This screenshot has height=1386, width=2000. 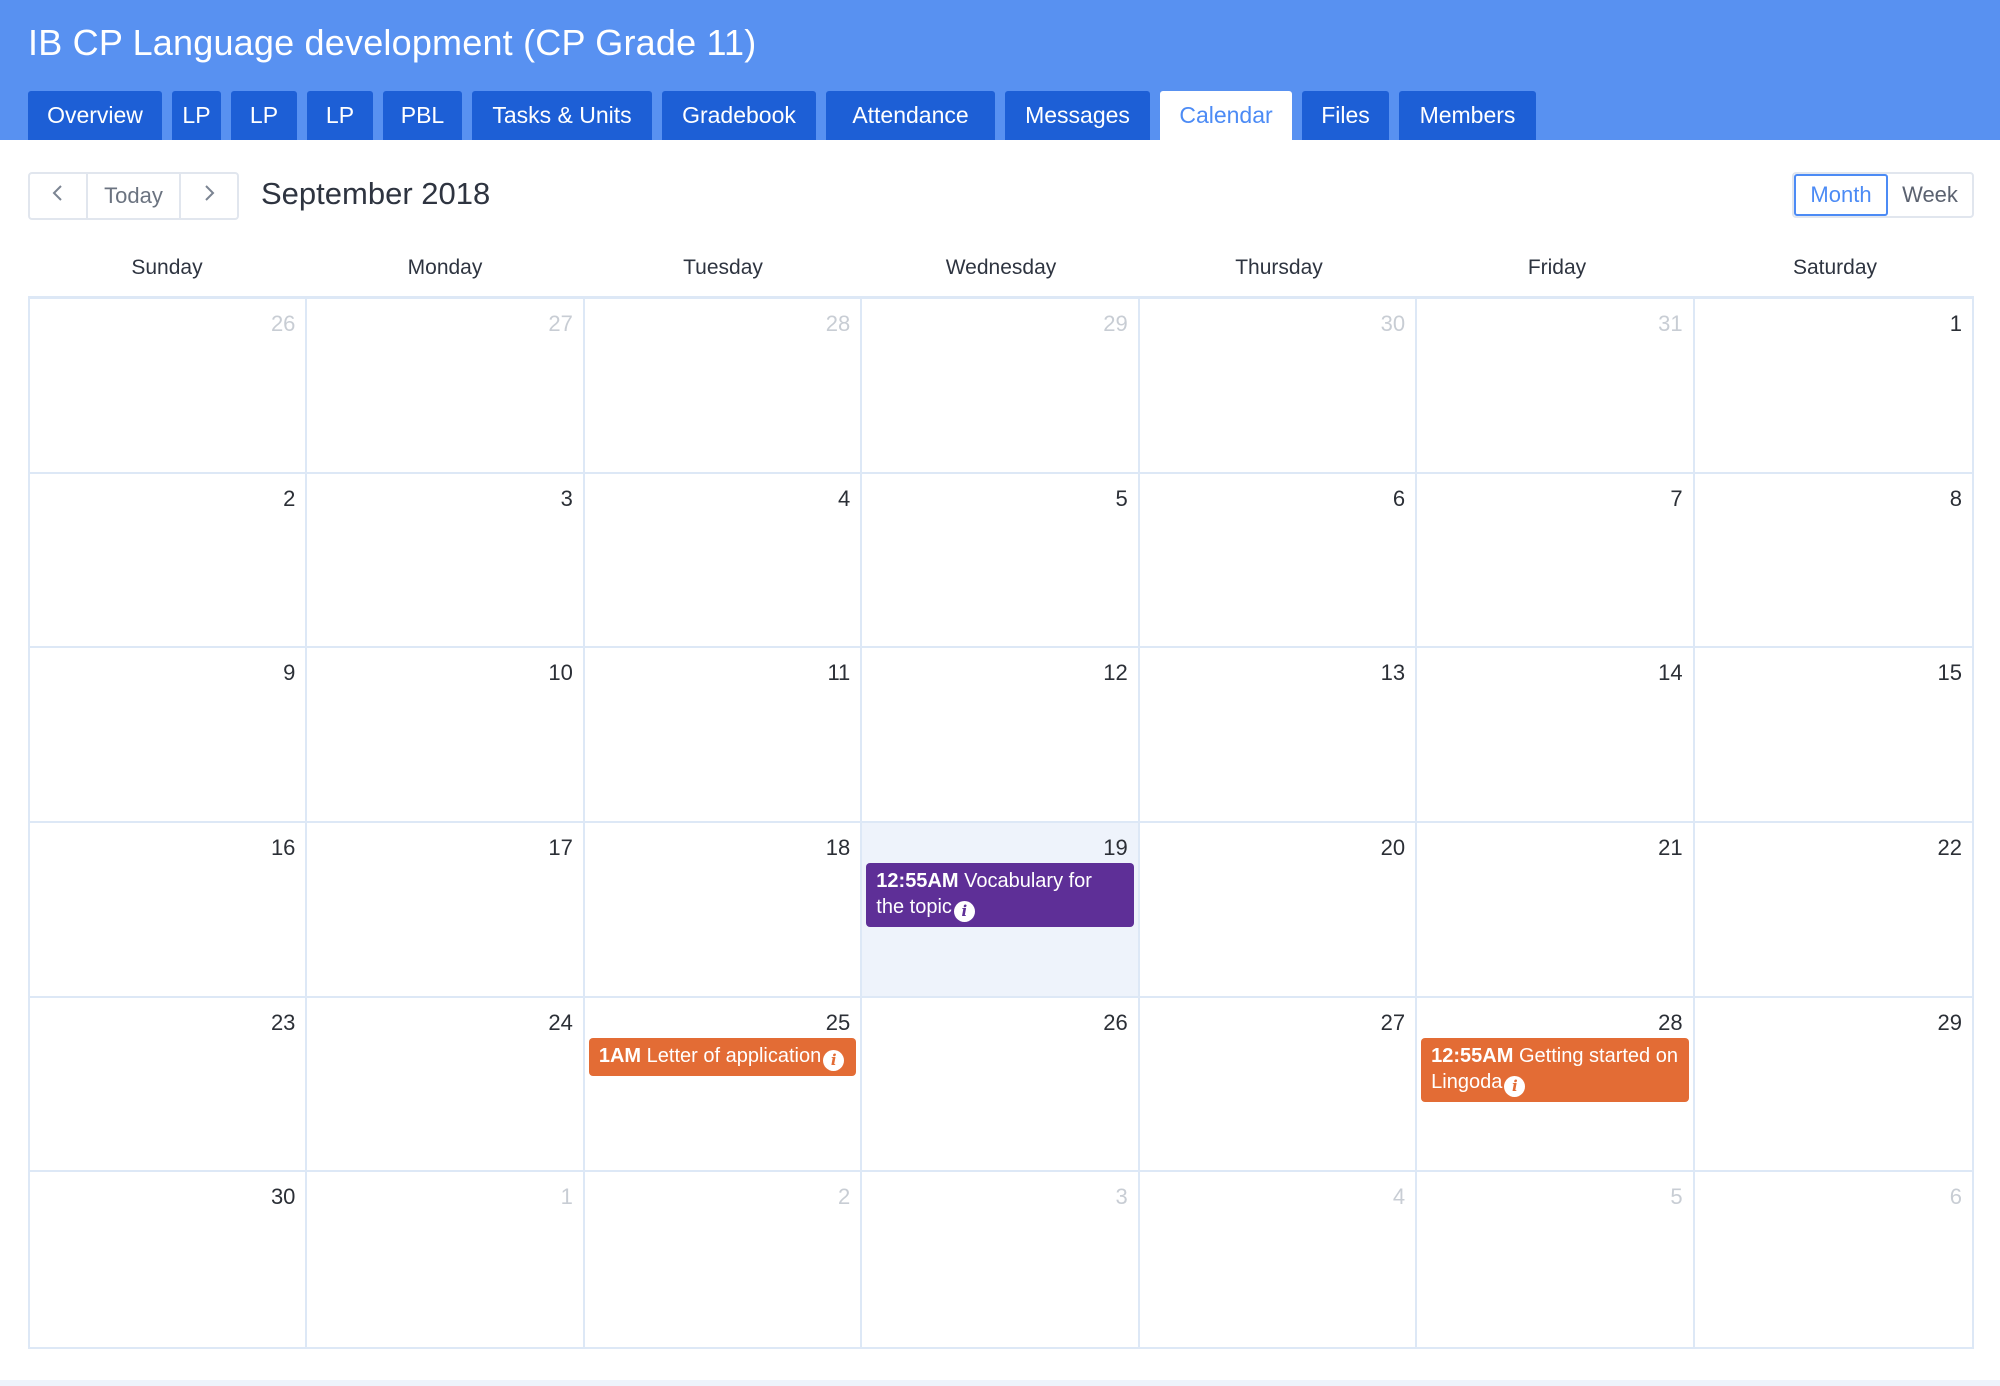 I want to click on day-number: 12, so click(x=1115, y=673).